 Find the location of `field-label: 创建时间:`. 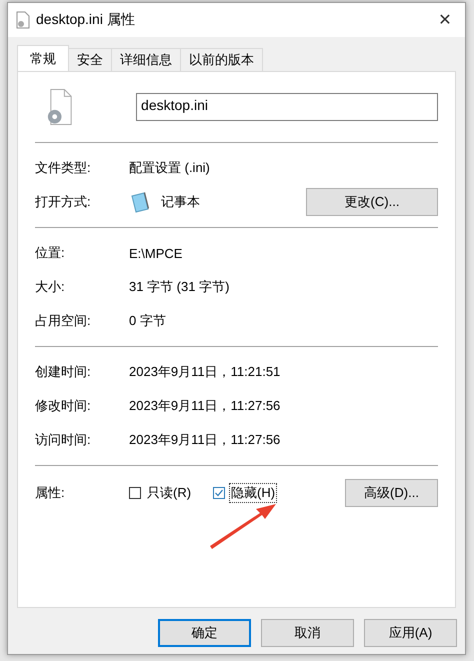

field-label: 创建时间: is located at coordinates (63, 372).